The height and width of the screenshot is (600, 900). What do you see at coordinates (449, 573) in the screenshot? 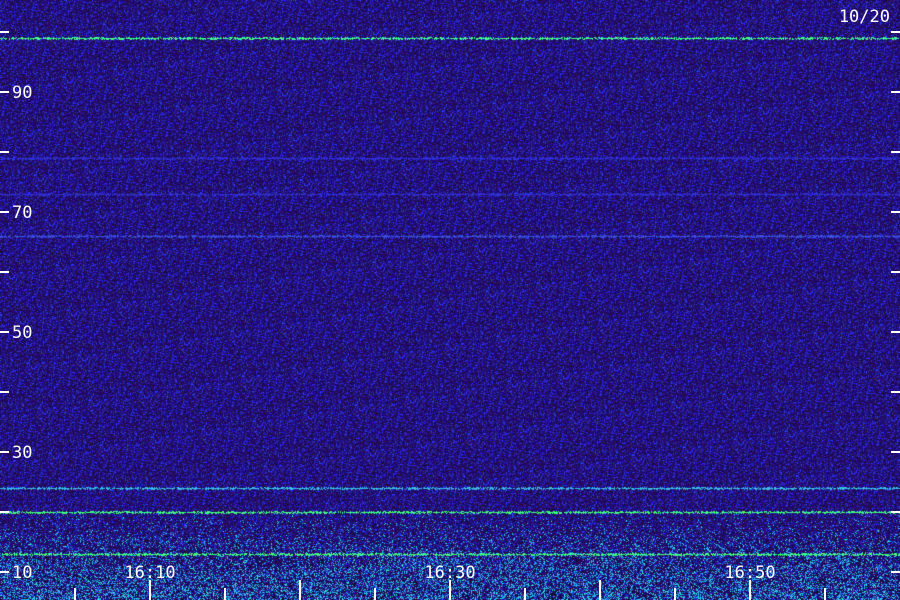
I see `x-tick-label: 16:30` at bounding box center [449, 573].